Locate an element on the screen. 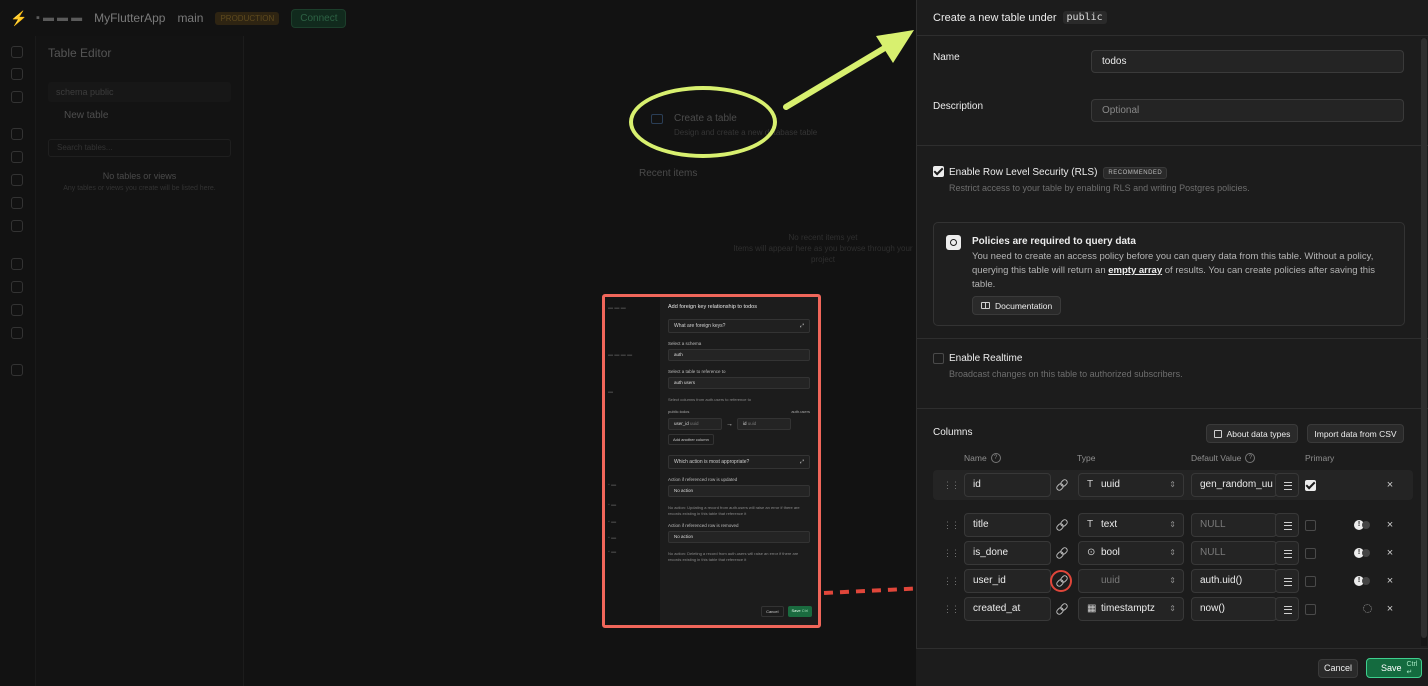 This screenshot has height=686, width=1428. org-switcher: ▪ ▬ ▬ ▬ is located at coordinates (59, 18).